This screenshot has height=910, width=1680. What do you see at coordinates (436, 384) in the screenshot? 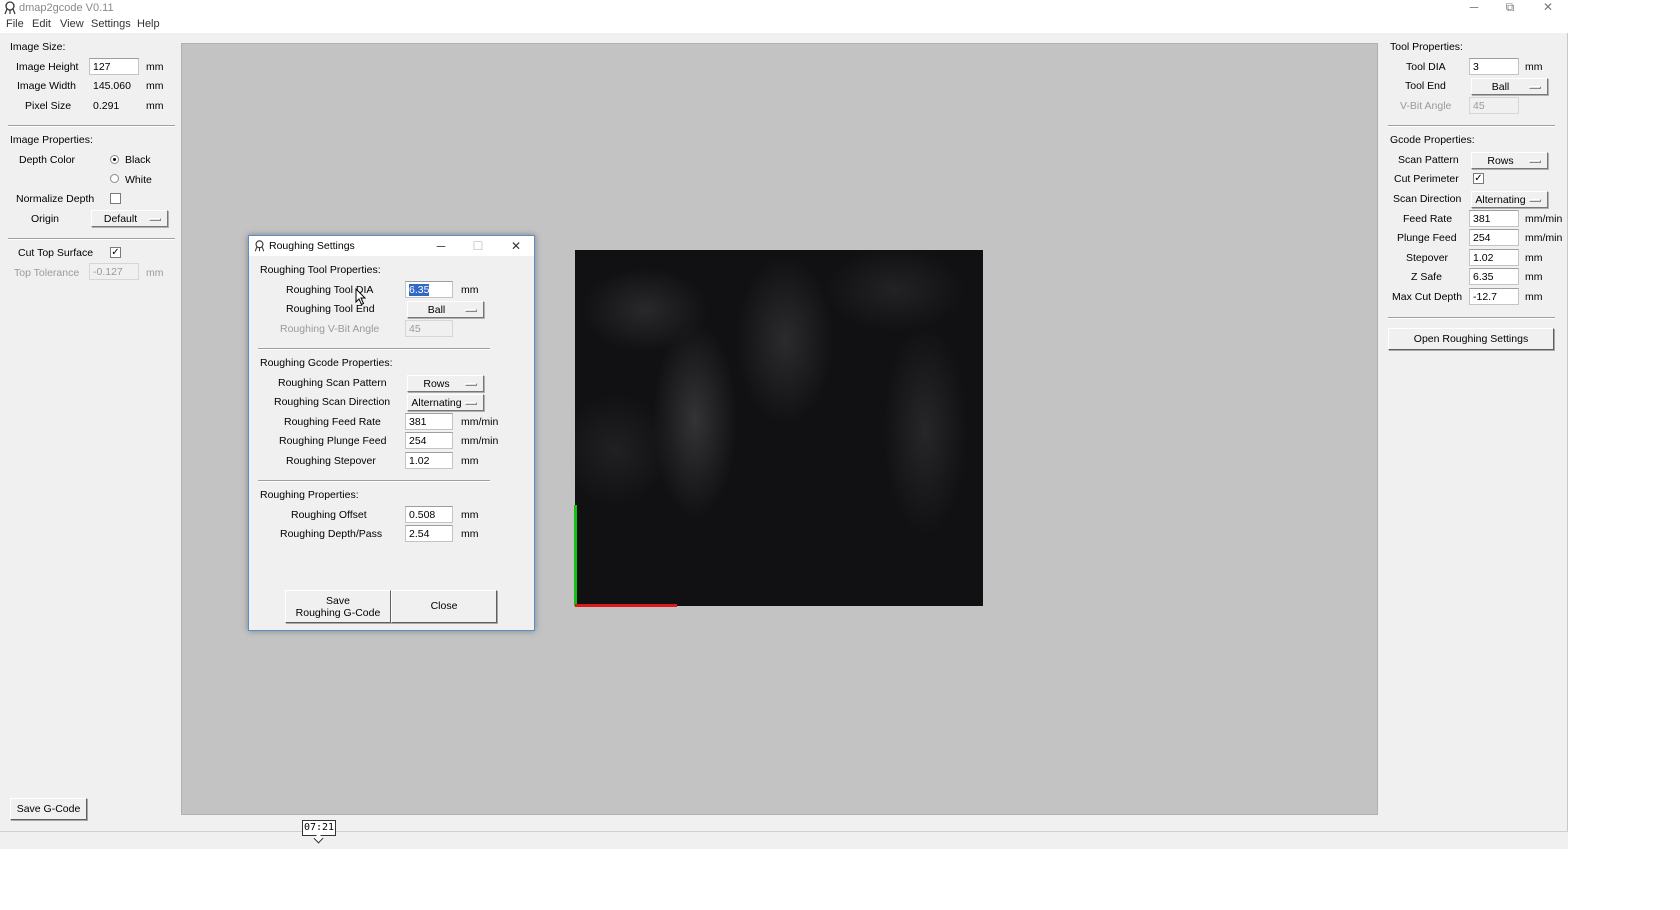
I see `roughing-scan-pattern-dropdown-value: Rows` at bounding box center [436, 384].